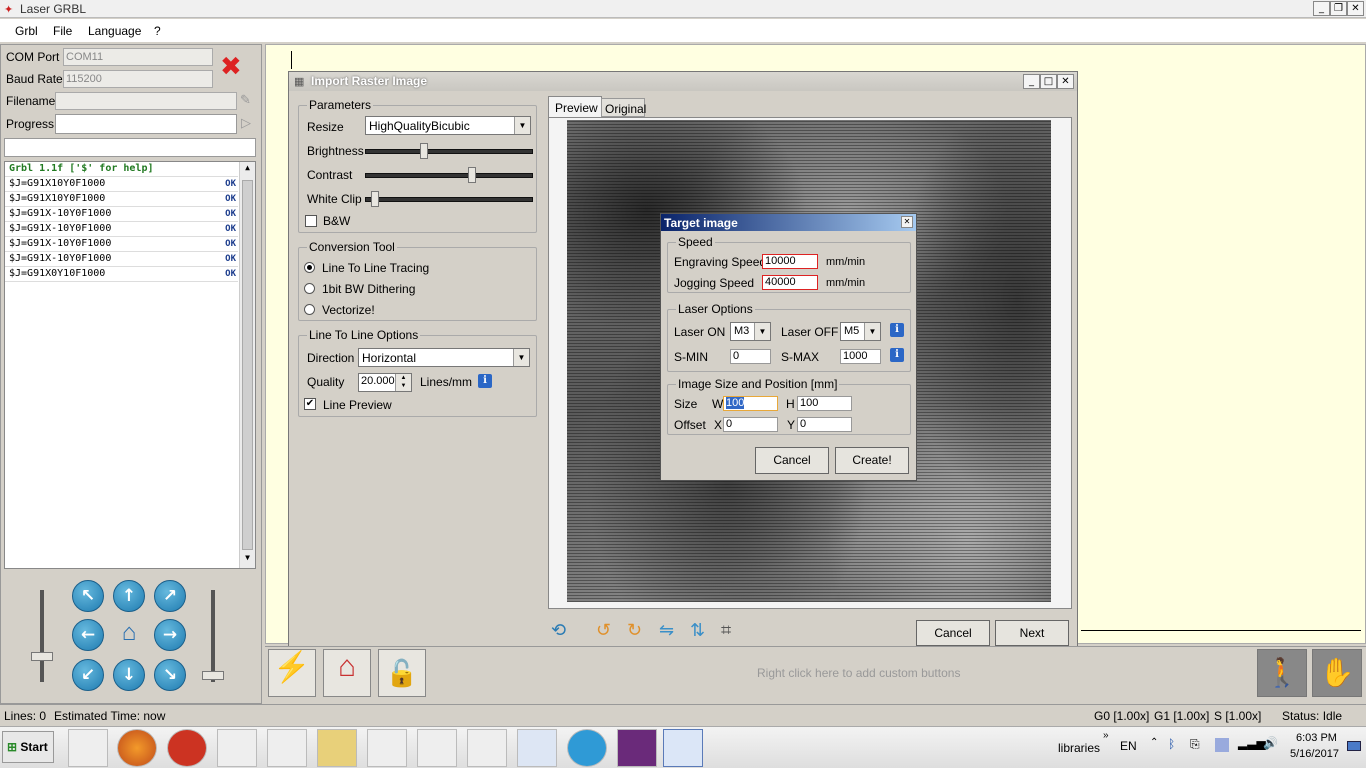  I want to click on minimize-button: _, so click(1321, 8).